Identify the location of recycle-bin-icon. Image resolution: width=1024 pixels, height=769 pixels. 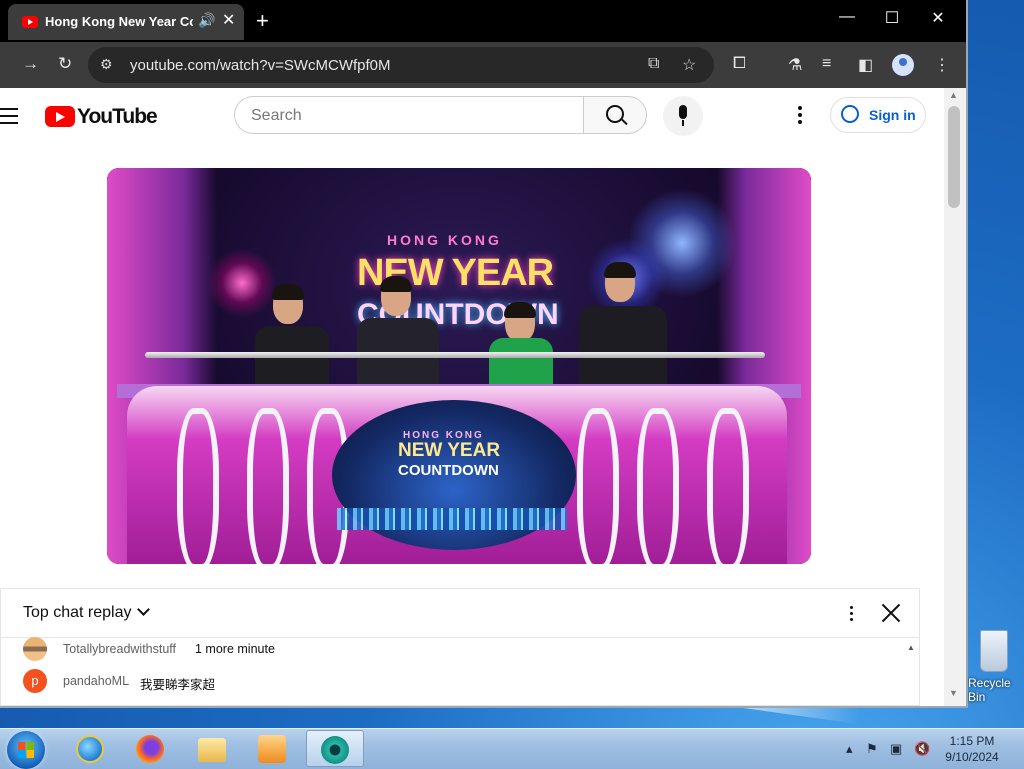
(994, 651).